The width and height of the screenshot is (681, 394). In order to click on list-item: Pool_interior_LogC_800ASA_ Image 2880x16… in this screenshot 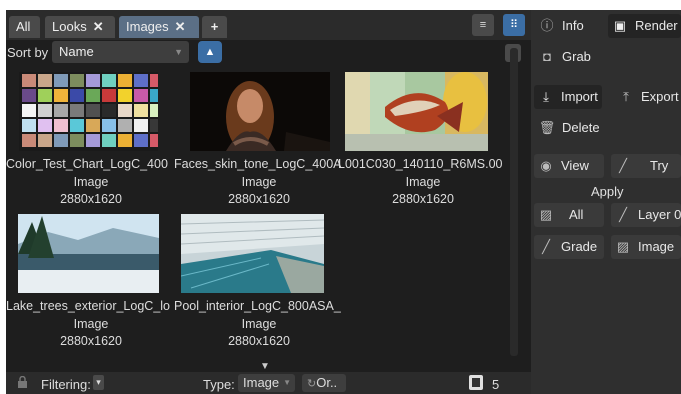, I will do `click(259, 280)`.